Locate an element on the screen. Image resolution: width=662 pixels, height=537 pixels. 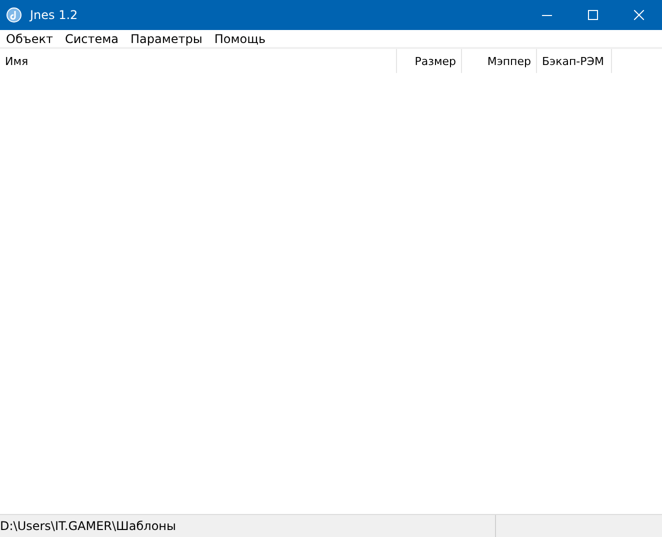
column-header: Размер is located at coordinates (429, 61).